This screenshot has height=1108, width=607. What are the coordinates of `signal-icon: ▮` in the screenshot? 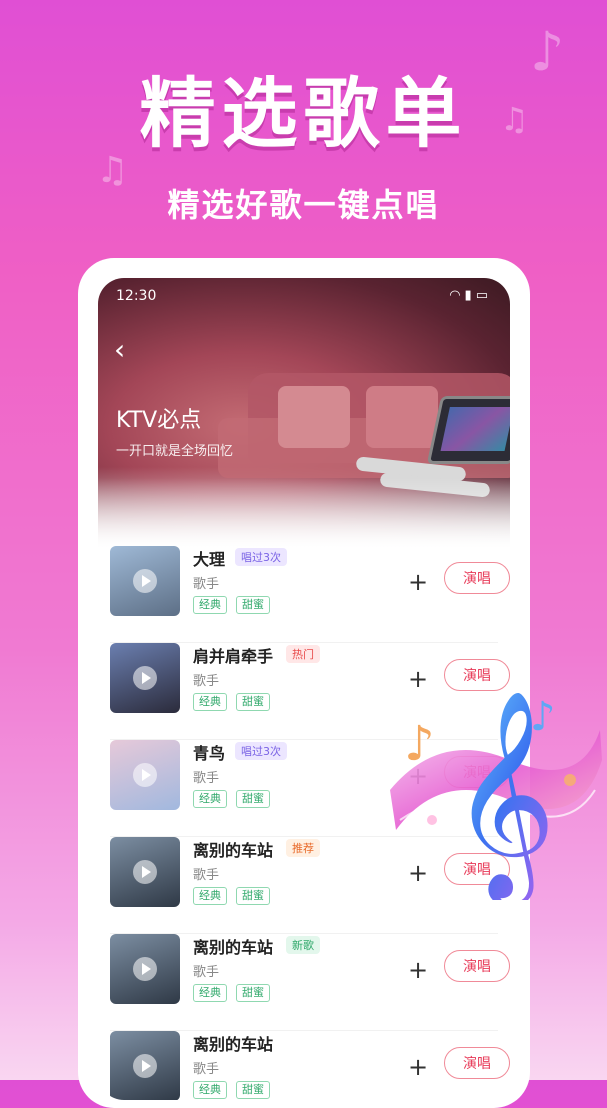 It's located at (470, 295).